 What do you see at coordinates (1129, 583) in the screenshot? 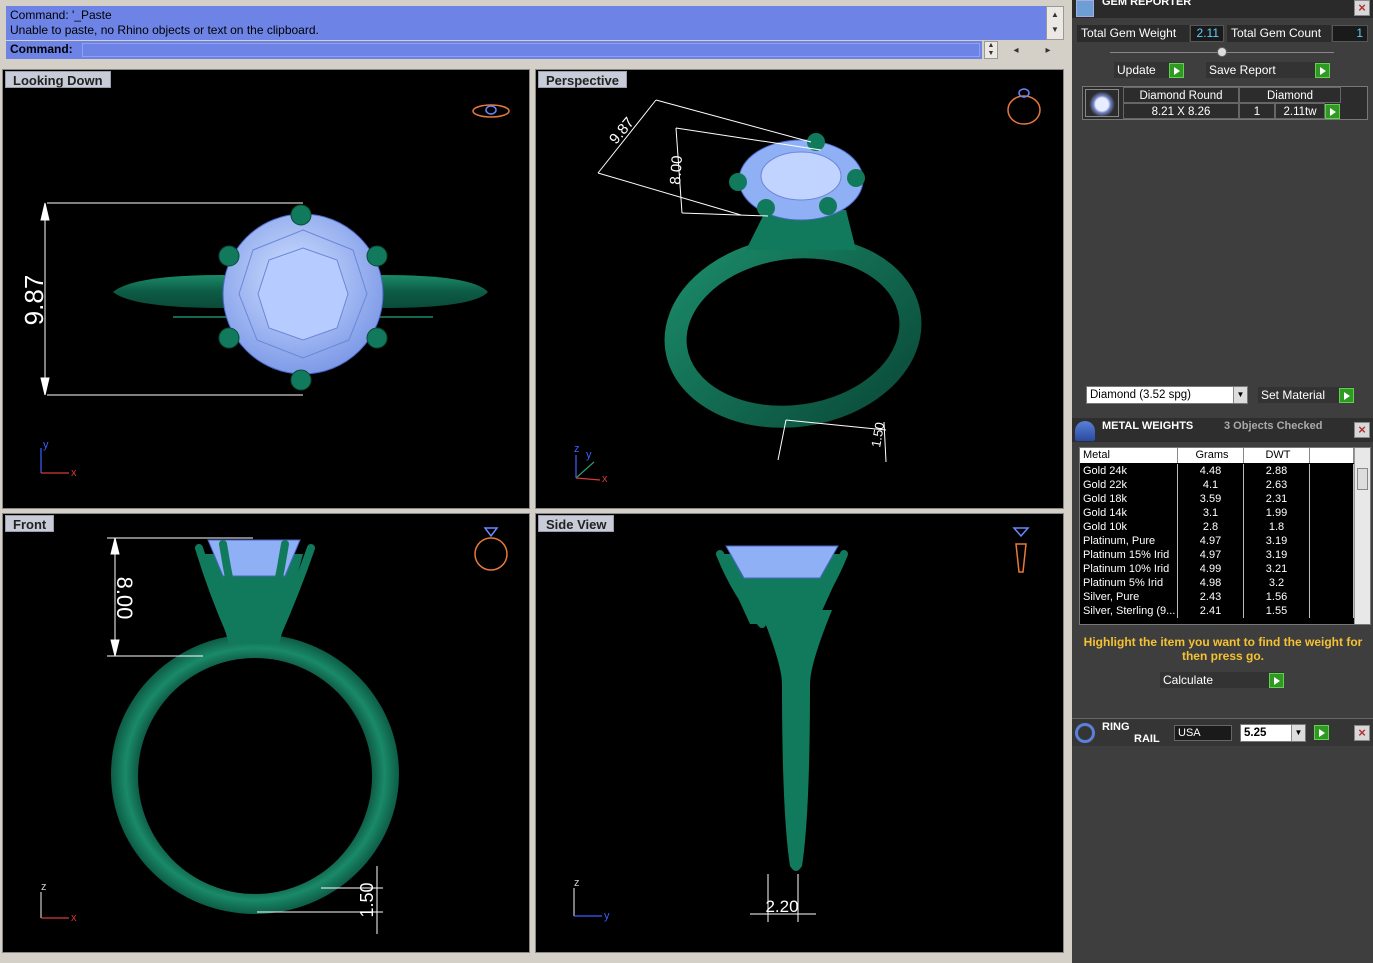
I see `metal-name-cell: Platinum 5% Irid` at bounding box center [1129, 583].